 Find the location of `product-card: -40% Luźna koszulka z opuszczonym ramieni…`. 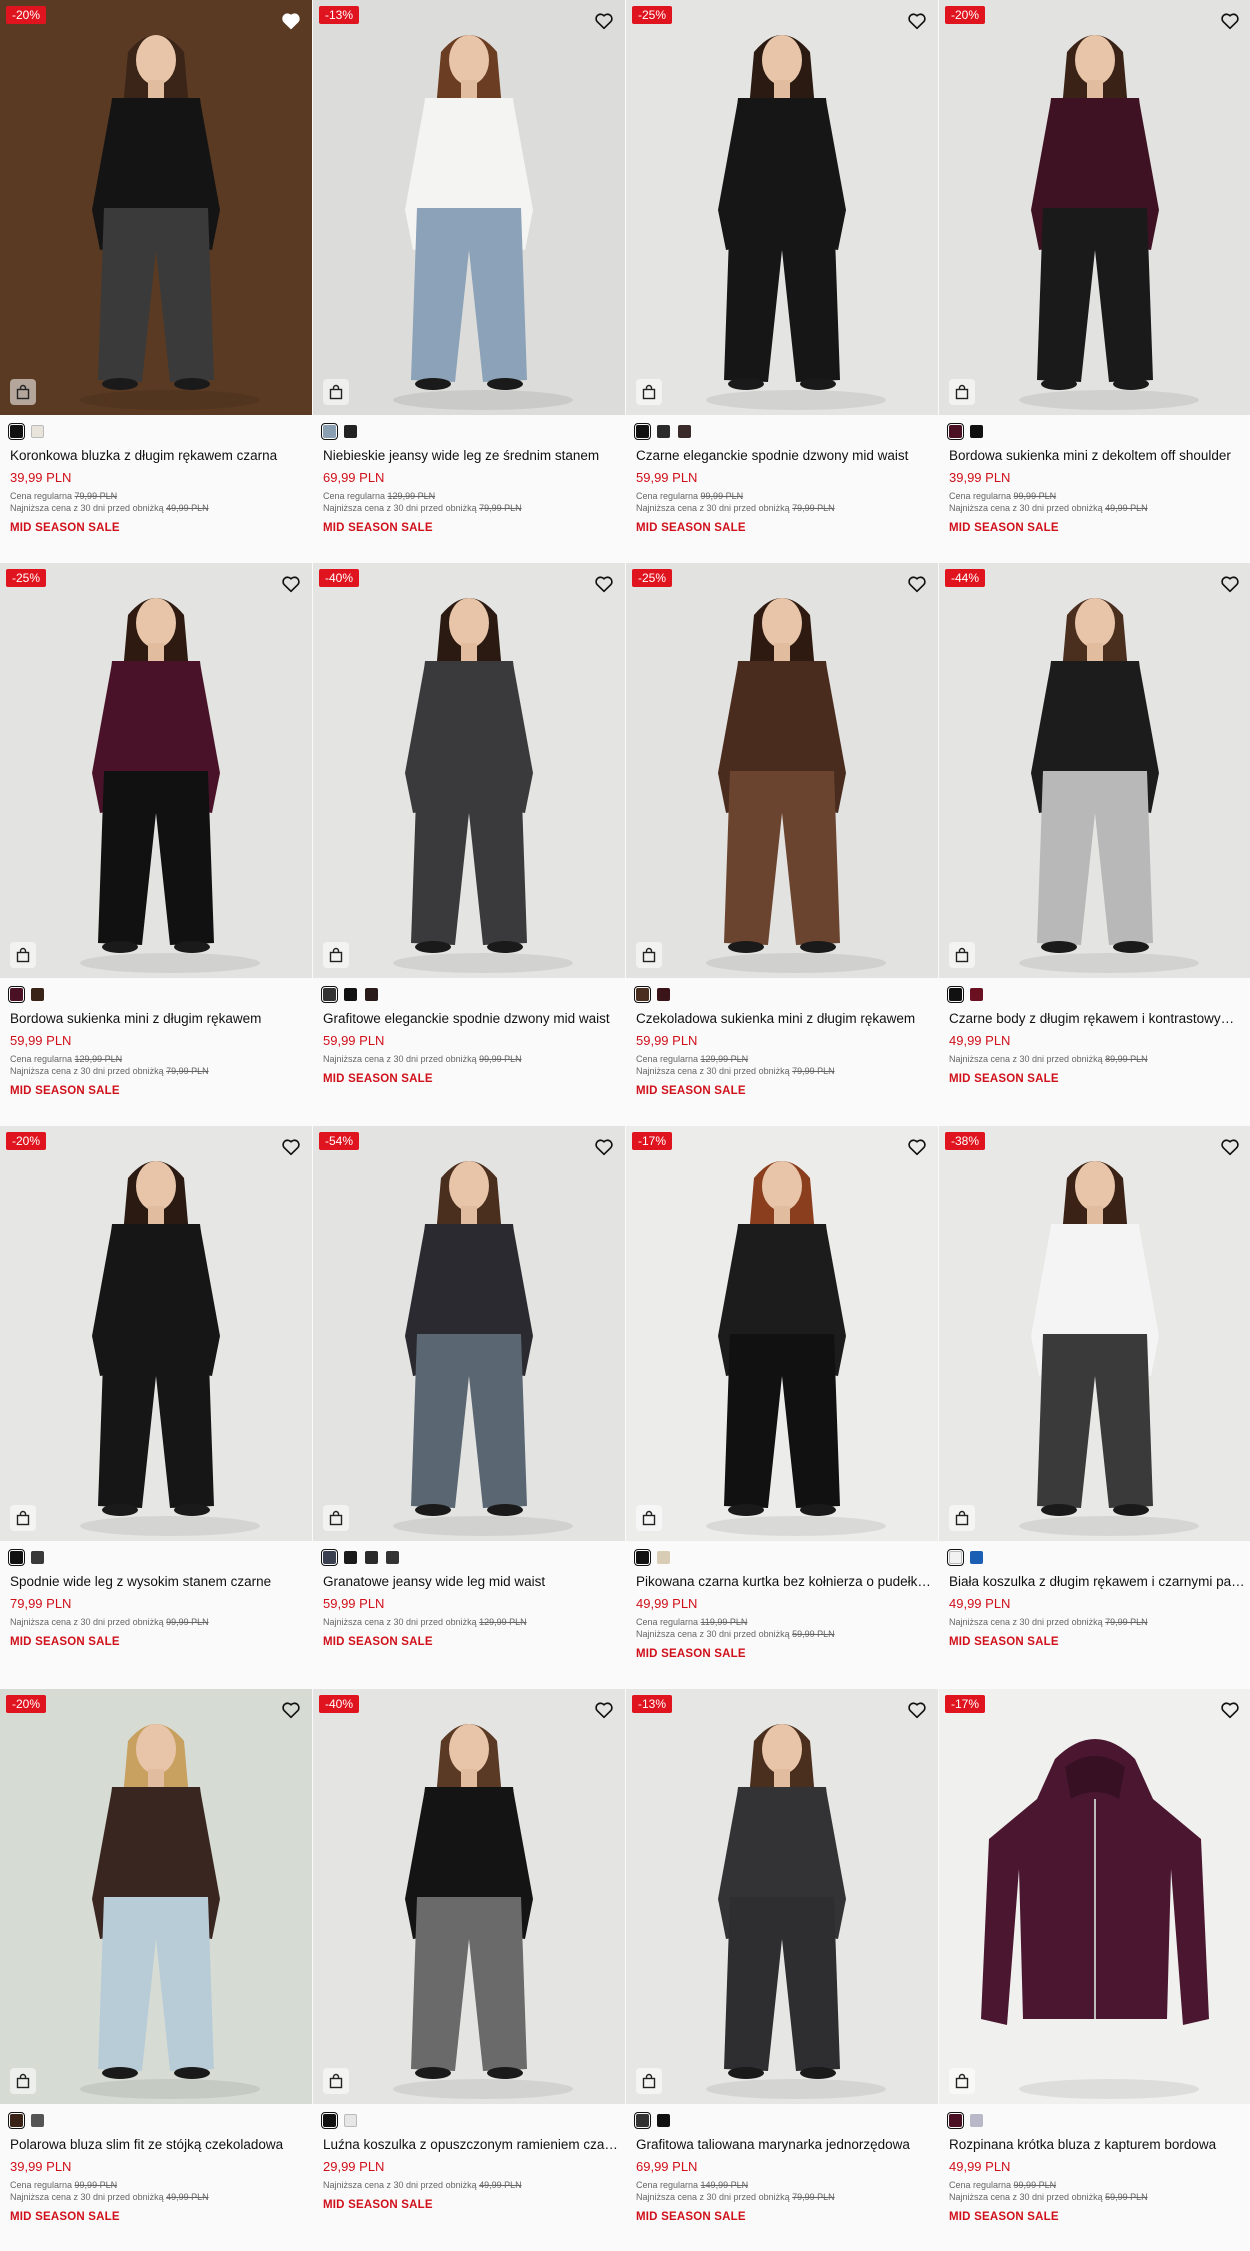

product-card: -40% Luźna koszulka z opuszczonym ramieni… is located at coordinates (469, 1970).